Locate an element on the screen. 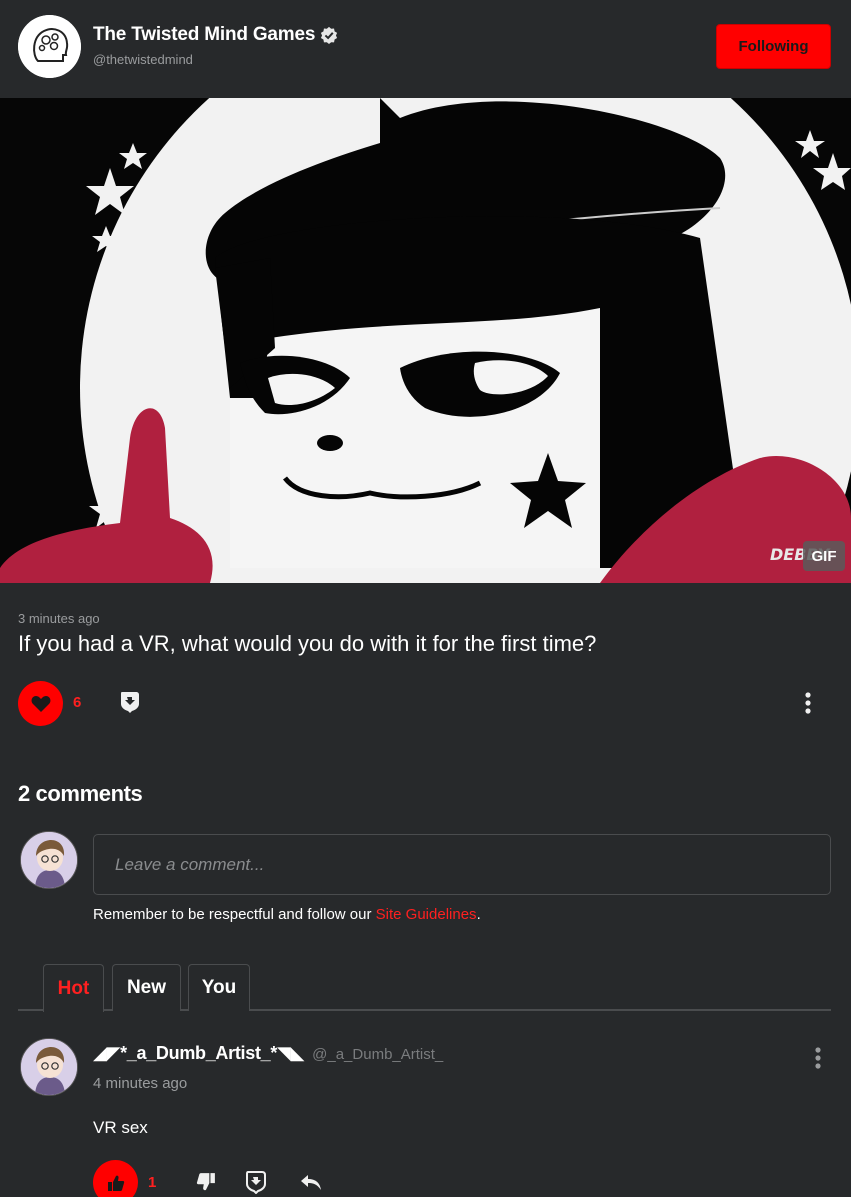  heart-icon is located at coordinates (40, 703).